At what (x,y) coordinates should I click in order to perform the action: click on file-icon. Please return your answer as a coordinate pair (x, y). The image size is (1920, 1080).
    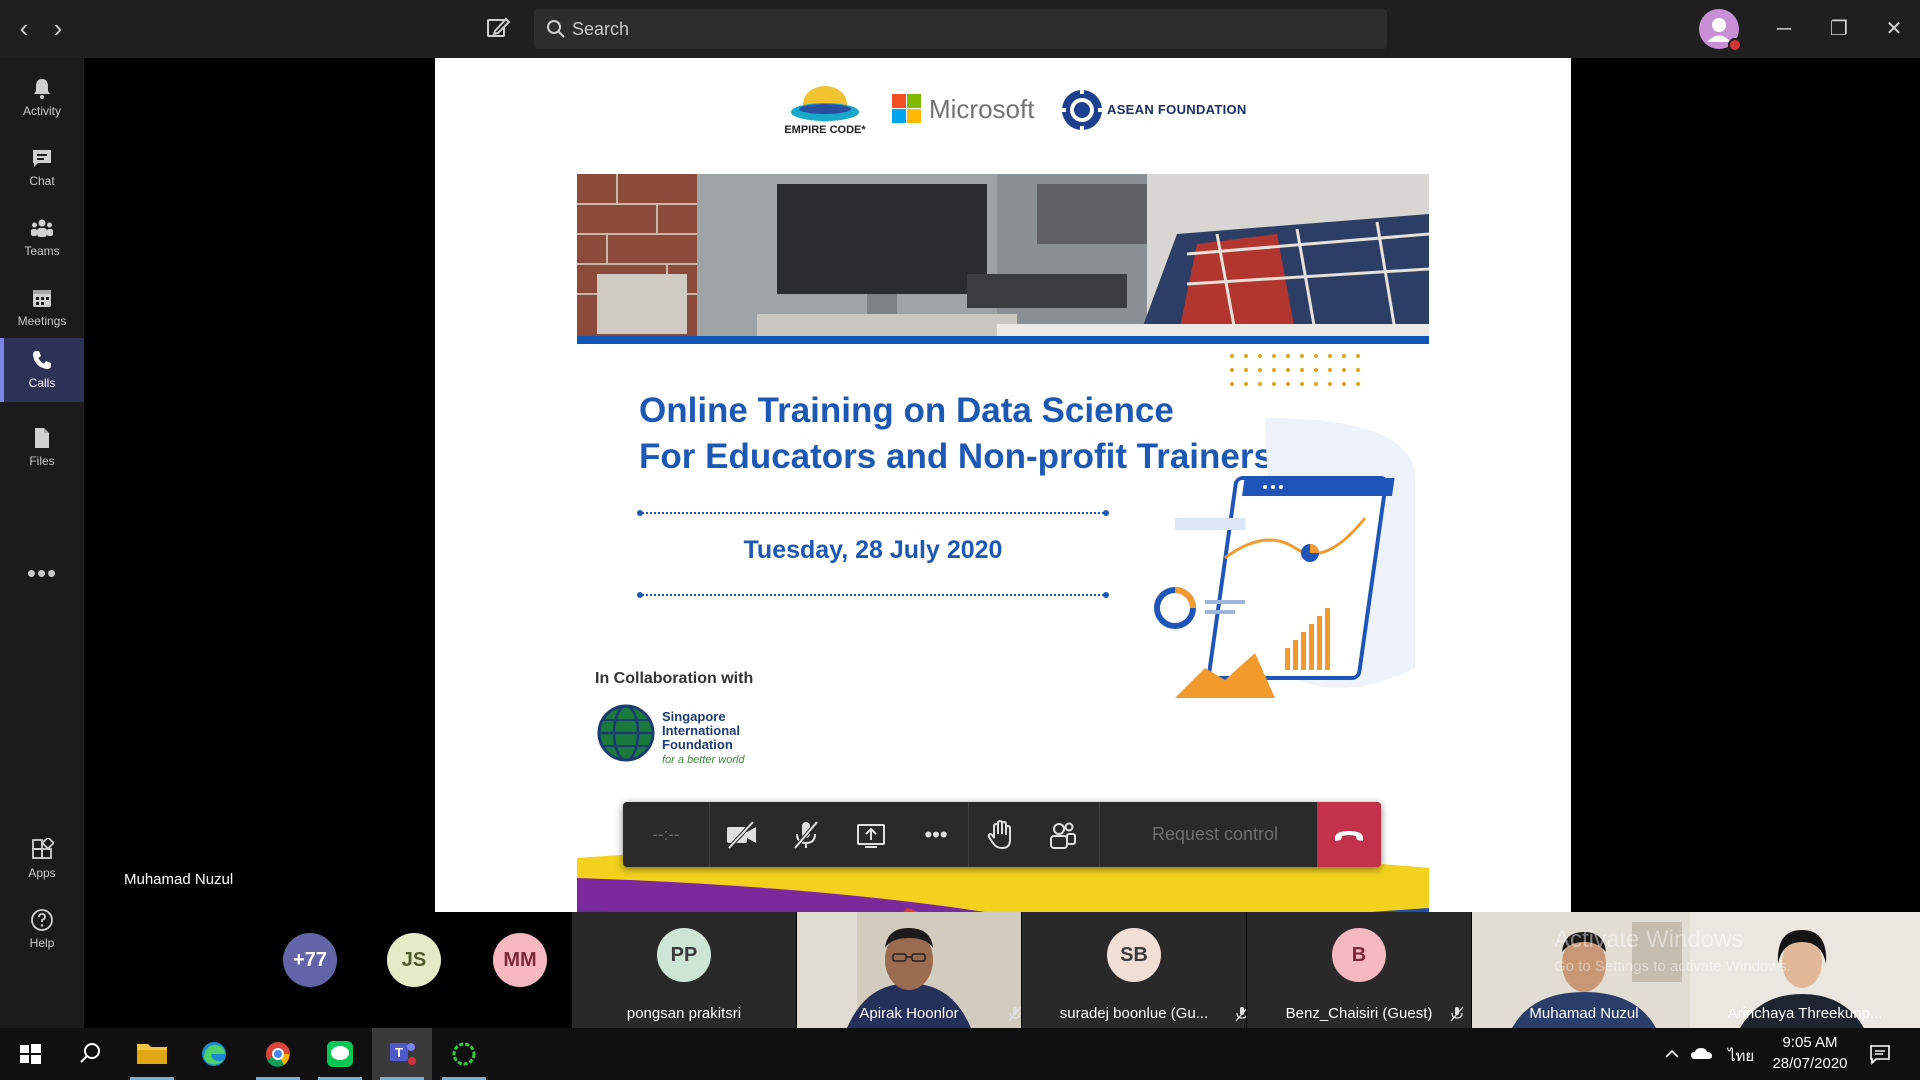
    Looking at the image, I should click on (42, 438).